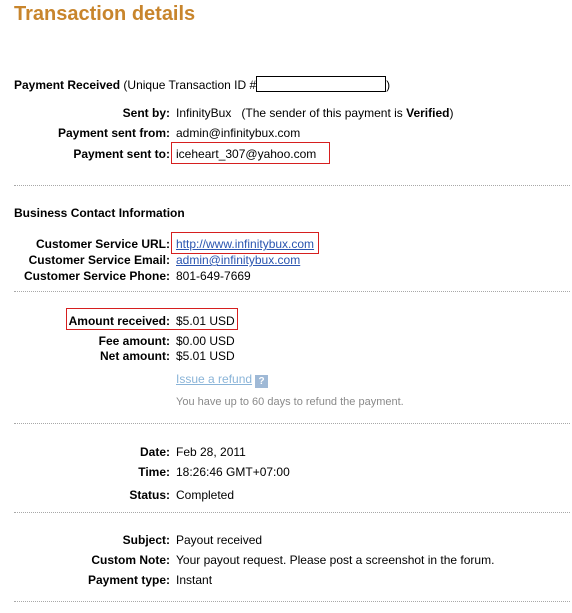  What do you see at coordinates (213, 276) in the screenshot?
I see `customer-service-phone-value: 801-649-7669` at bounding box center [213, 276].